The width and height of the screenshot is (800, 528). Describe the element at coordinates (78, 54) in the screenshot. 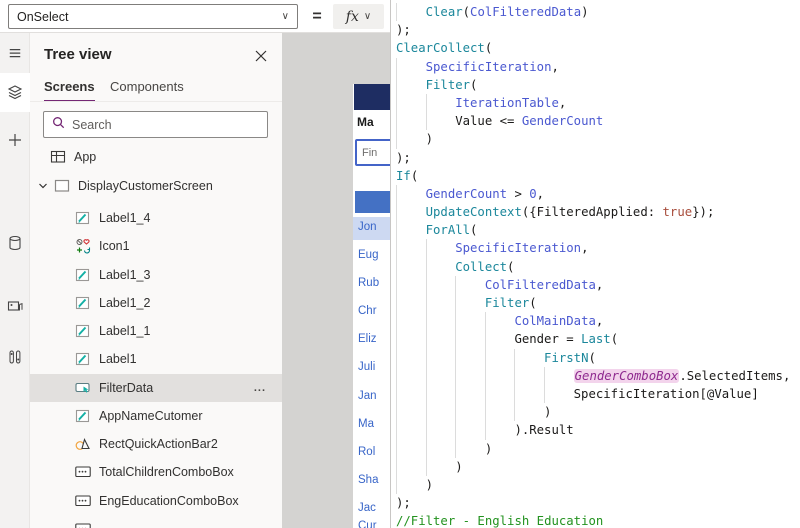

I see `panel-title: Tree view` at that location.